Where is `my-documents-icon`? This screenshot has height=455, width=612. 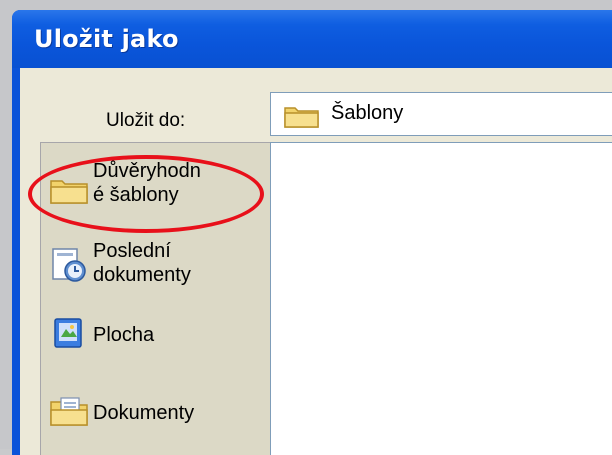 my-documents-icon is located at coordinates (69, 411).